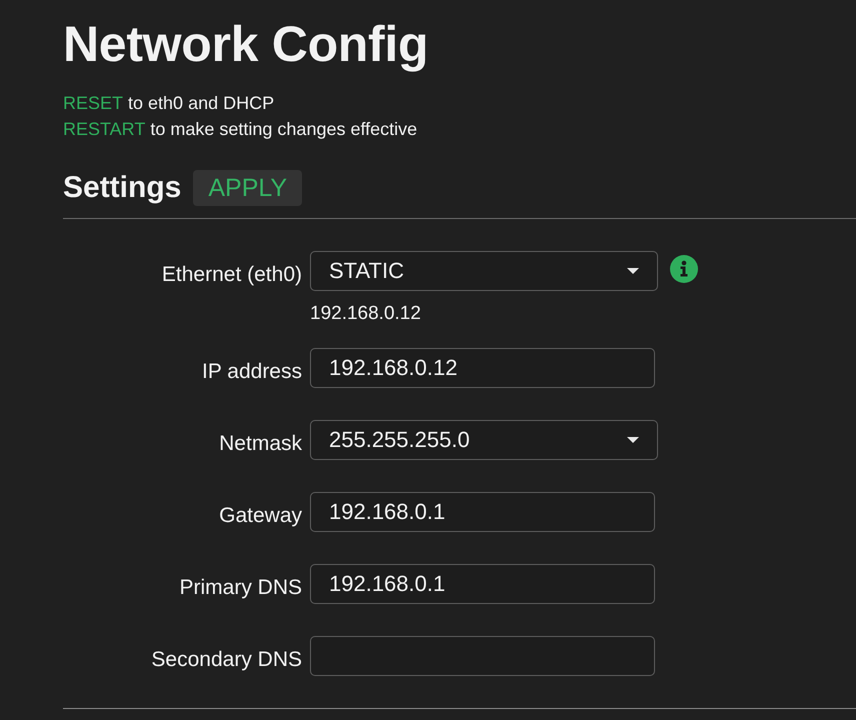 Image resolution: width=856 pixels, height=720 pixels. I want to click on field-label: Secondary DNS, so click(226, 660).